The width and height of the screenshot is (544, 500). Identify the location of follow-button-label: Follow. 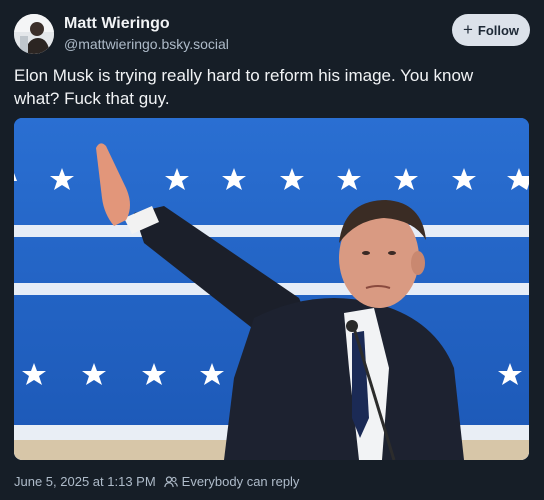
(498, 30).